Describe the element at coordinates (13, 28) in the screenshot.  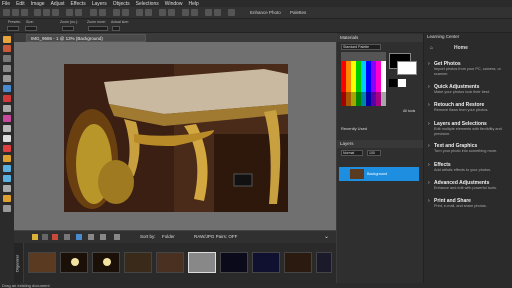
I see `presets-dropdown` at that location.